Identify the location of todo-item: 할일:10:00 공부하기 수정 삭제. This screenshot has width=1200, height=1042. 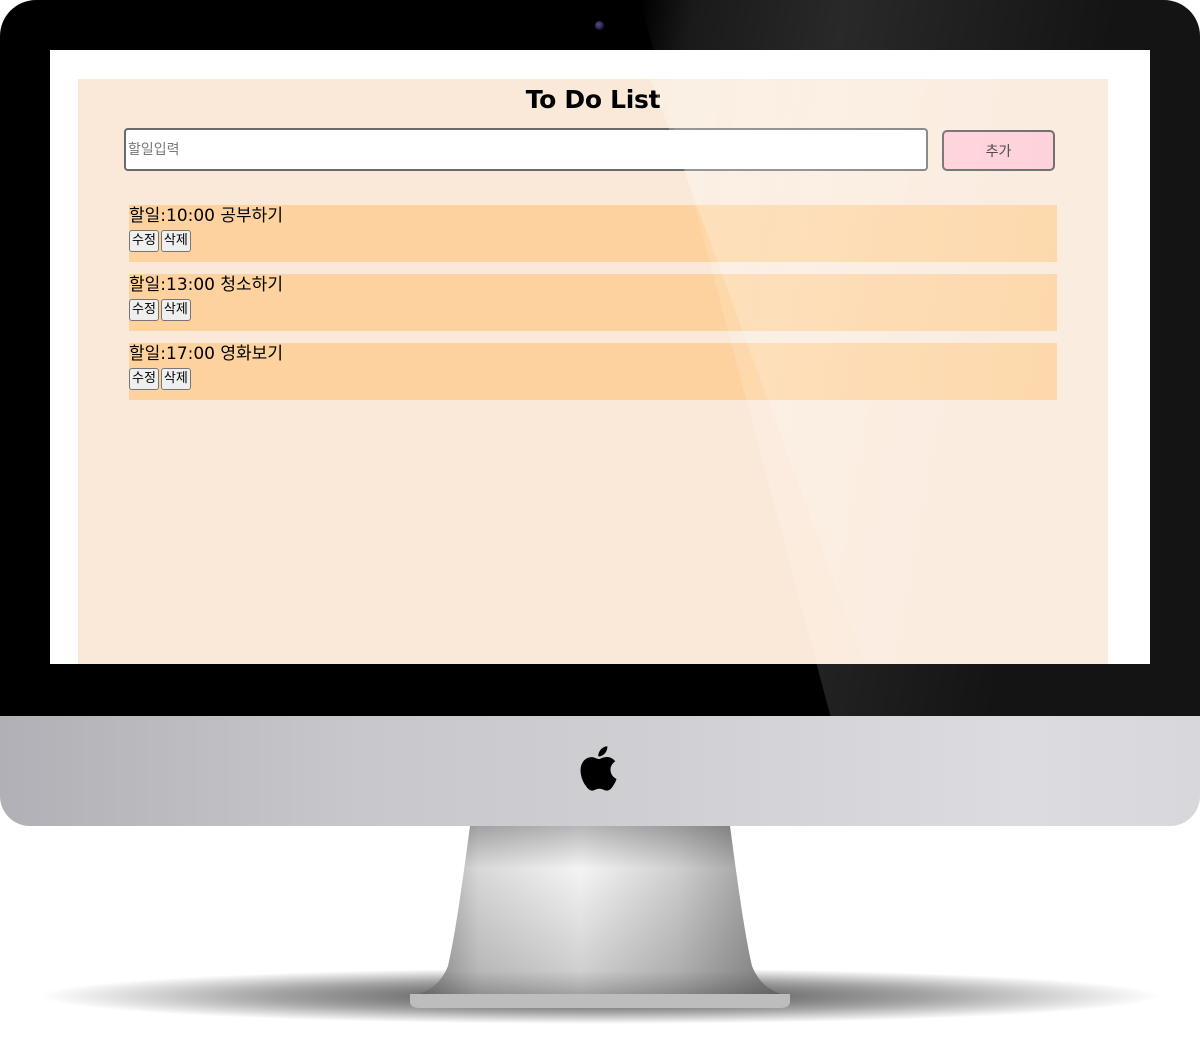
(593, 233).